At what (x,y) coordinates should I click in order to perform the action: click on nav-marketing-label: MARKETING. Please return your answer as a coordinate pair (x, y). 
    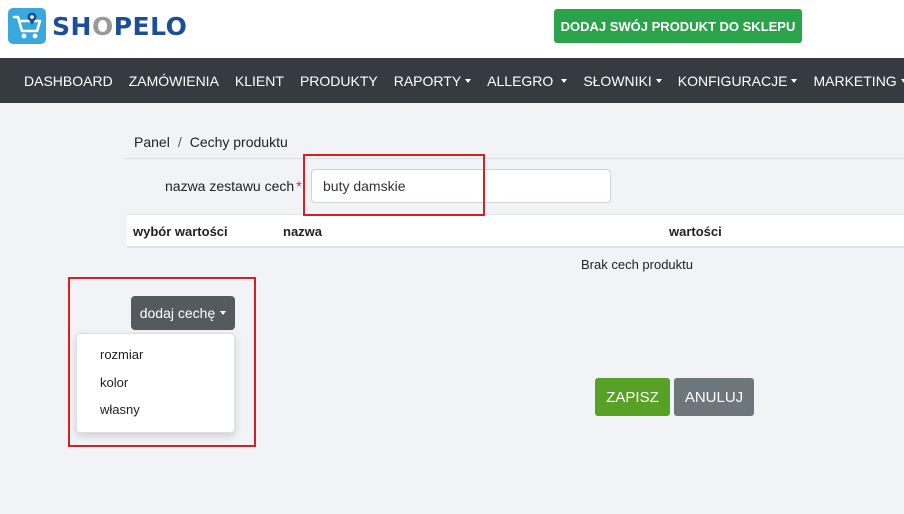
    Looking at the image, I should click on (855, 80).